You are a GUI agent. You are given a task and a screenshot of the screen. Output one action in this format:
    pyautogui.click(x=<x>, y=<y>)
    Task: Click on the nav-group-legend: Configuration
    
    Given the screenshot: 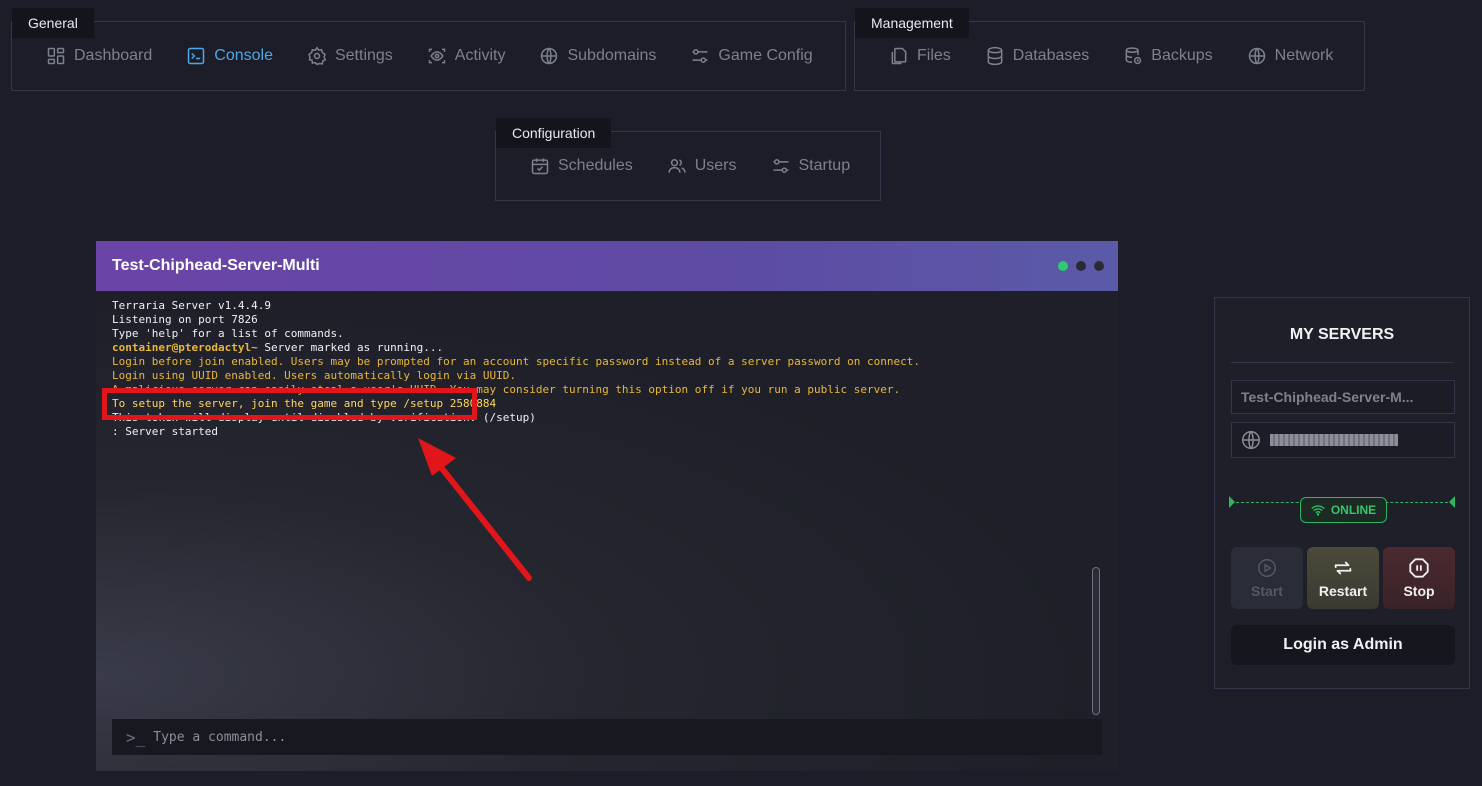 What is the action you would take?
    pyautogui.click(x=554, y=133)
    